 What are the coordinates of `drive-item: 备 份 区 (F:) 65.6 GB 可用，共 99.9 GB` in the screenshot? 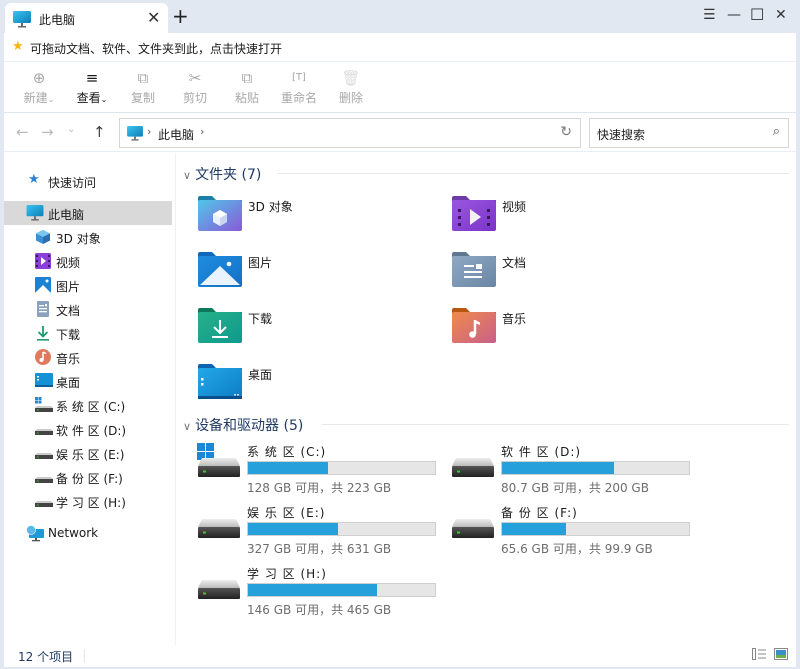 It's located at (576, 533).